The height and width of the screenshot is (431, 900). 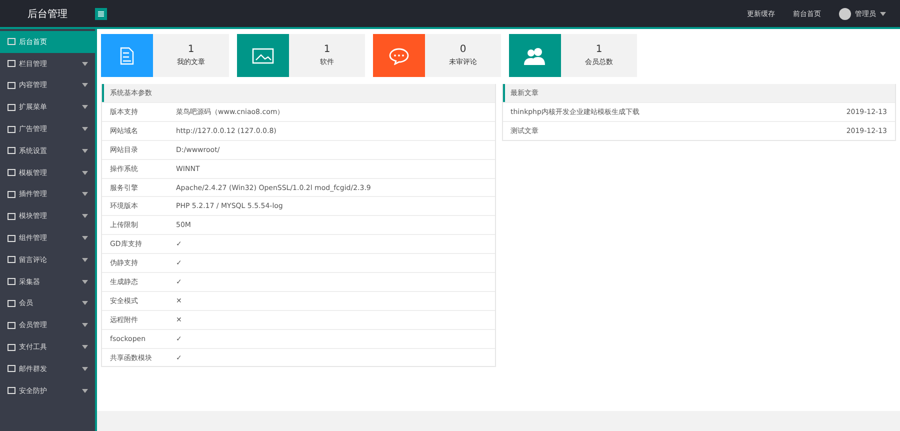 I want to click on users-icon, so click(x=535, y=55).